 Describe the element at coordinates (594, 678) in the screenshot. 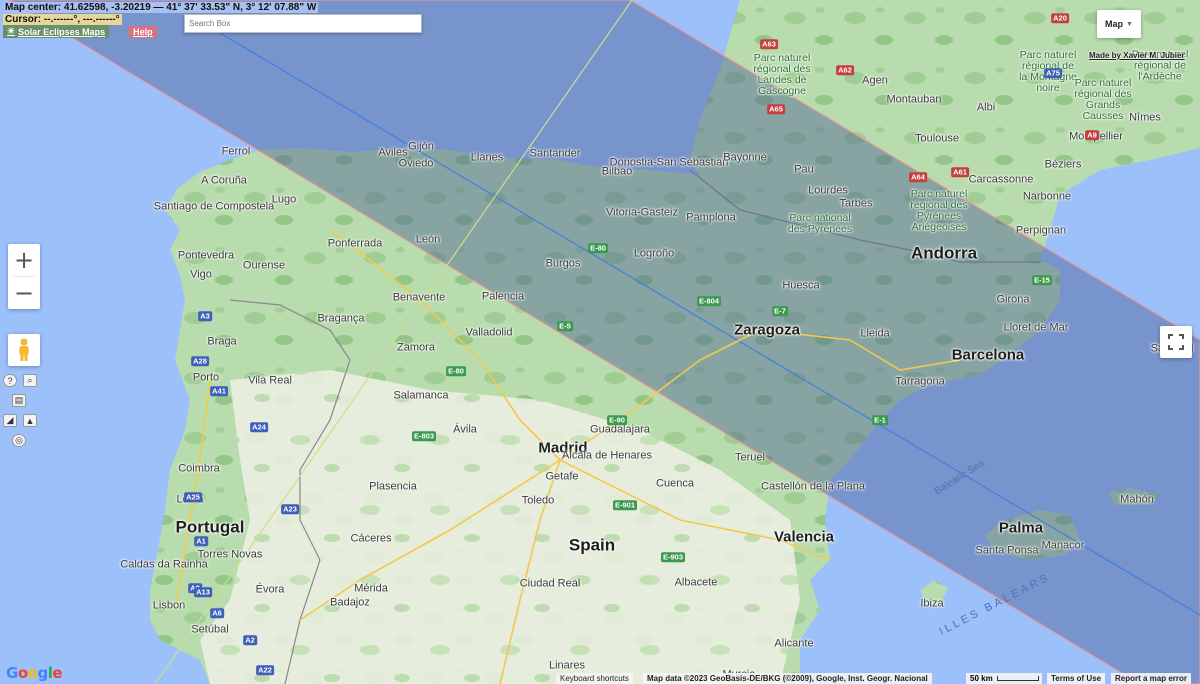

I see `keyboard-shortcuts-link: Keyboard shortcuts` at that location.